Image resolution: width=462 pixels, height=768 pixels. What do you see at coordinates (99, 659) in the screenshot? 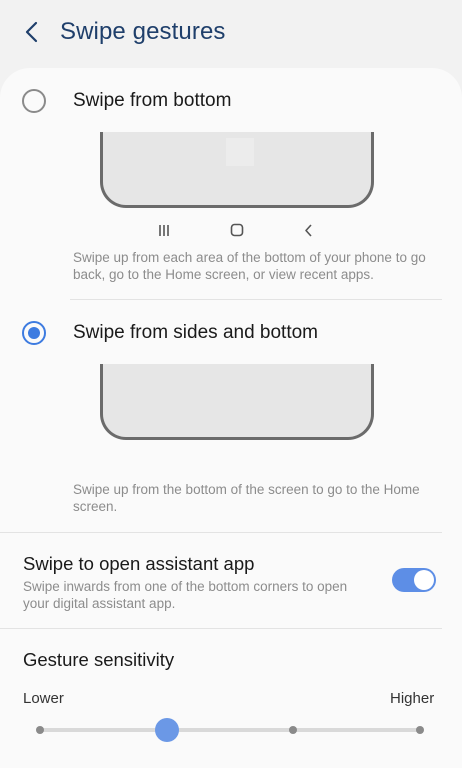
I see `sensitivity-title: Gesture sensitivity` at bounding box center [99, 659].